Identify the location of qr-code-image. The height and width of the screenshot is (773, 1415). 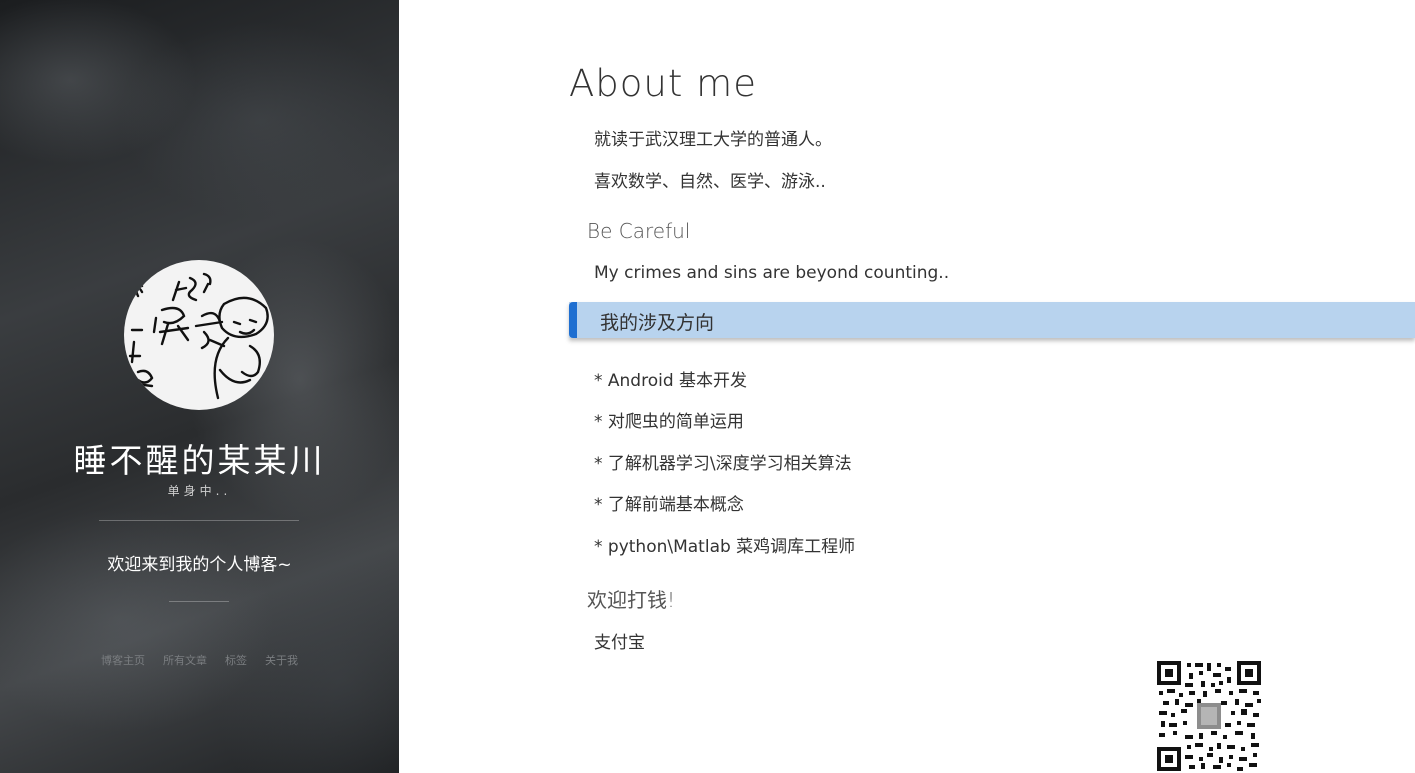
(1209, 716).